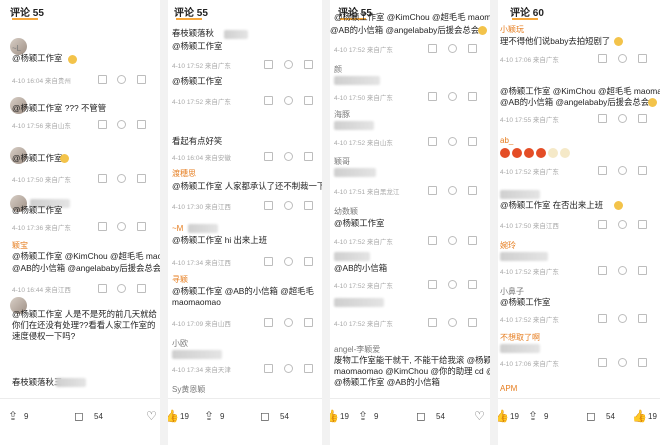 The height and width of the screenshot is (445, 660). What do you see at coordinates (405, 30) in the screenshot?
I see `comment-text: @AB的小信箱 @angelababy后援会总会` at bounding box center [405, 30].